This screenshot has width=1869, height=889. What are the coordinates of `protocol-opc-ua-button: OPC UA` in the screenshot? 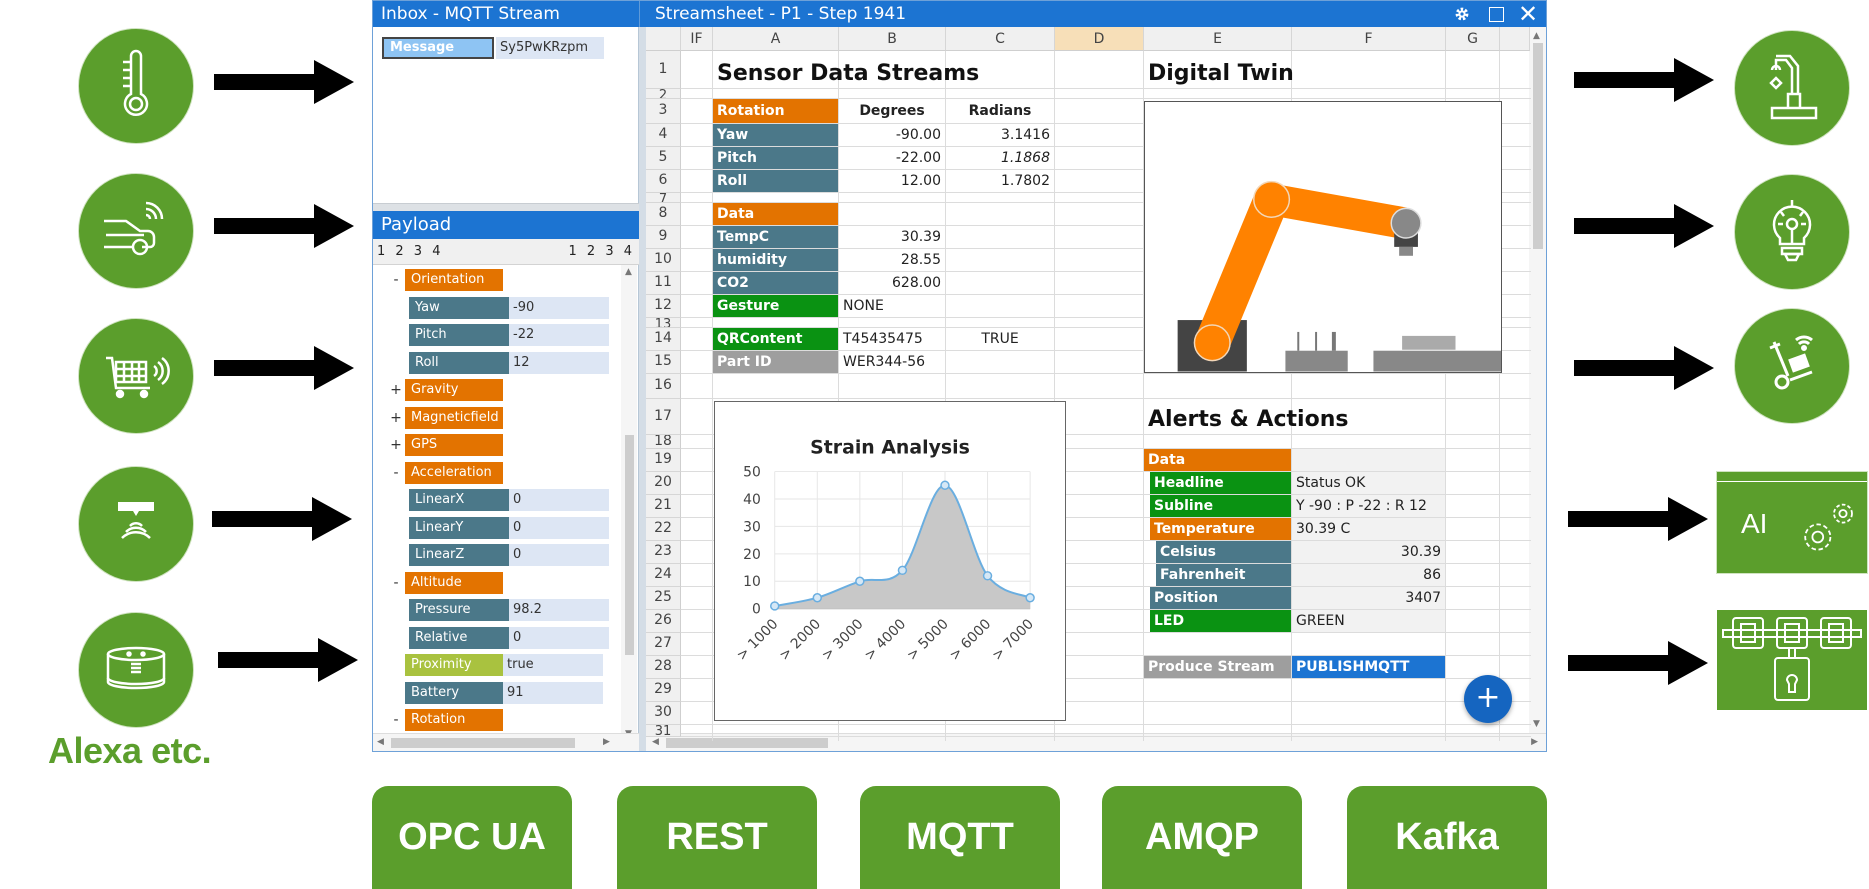 It's located at (472, 837).